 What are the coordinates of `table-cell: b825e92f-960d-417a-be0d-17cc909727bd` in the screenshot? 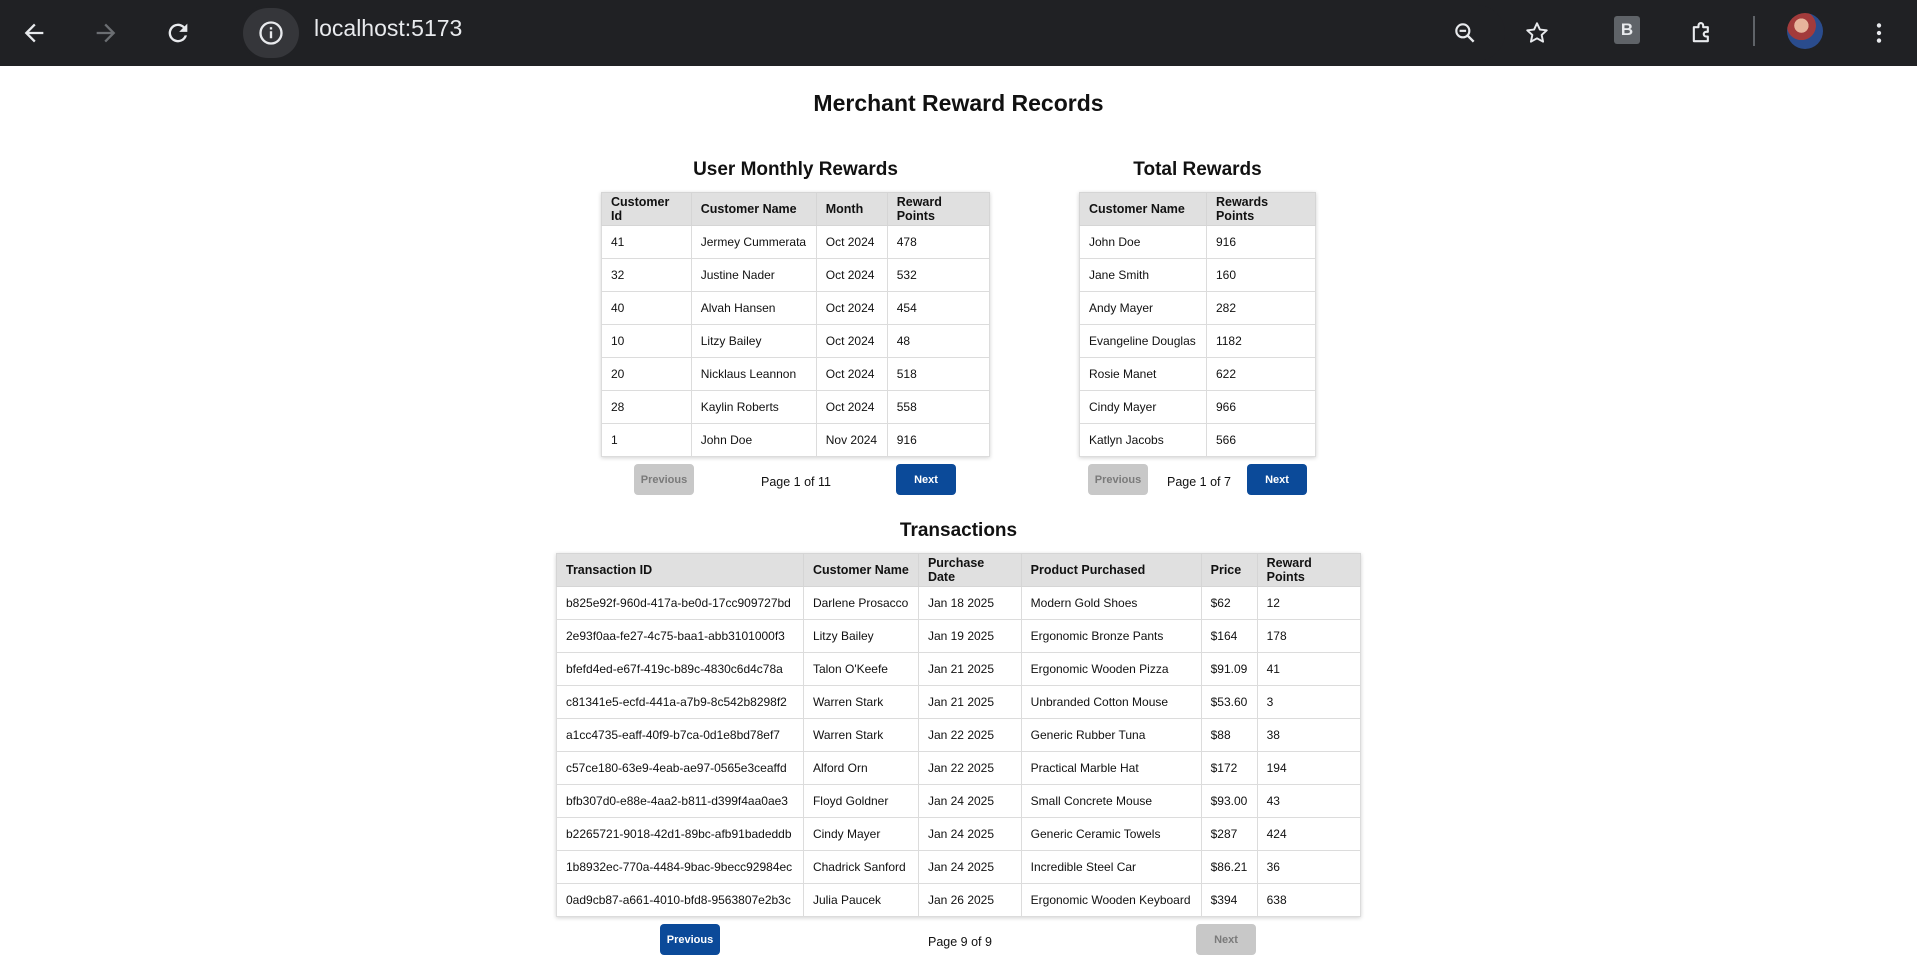 It's located at (680, 603).